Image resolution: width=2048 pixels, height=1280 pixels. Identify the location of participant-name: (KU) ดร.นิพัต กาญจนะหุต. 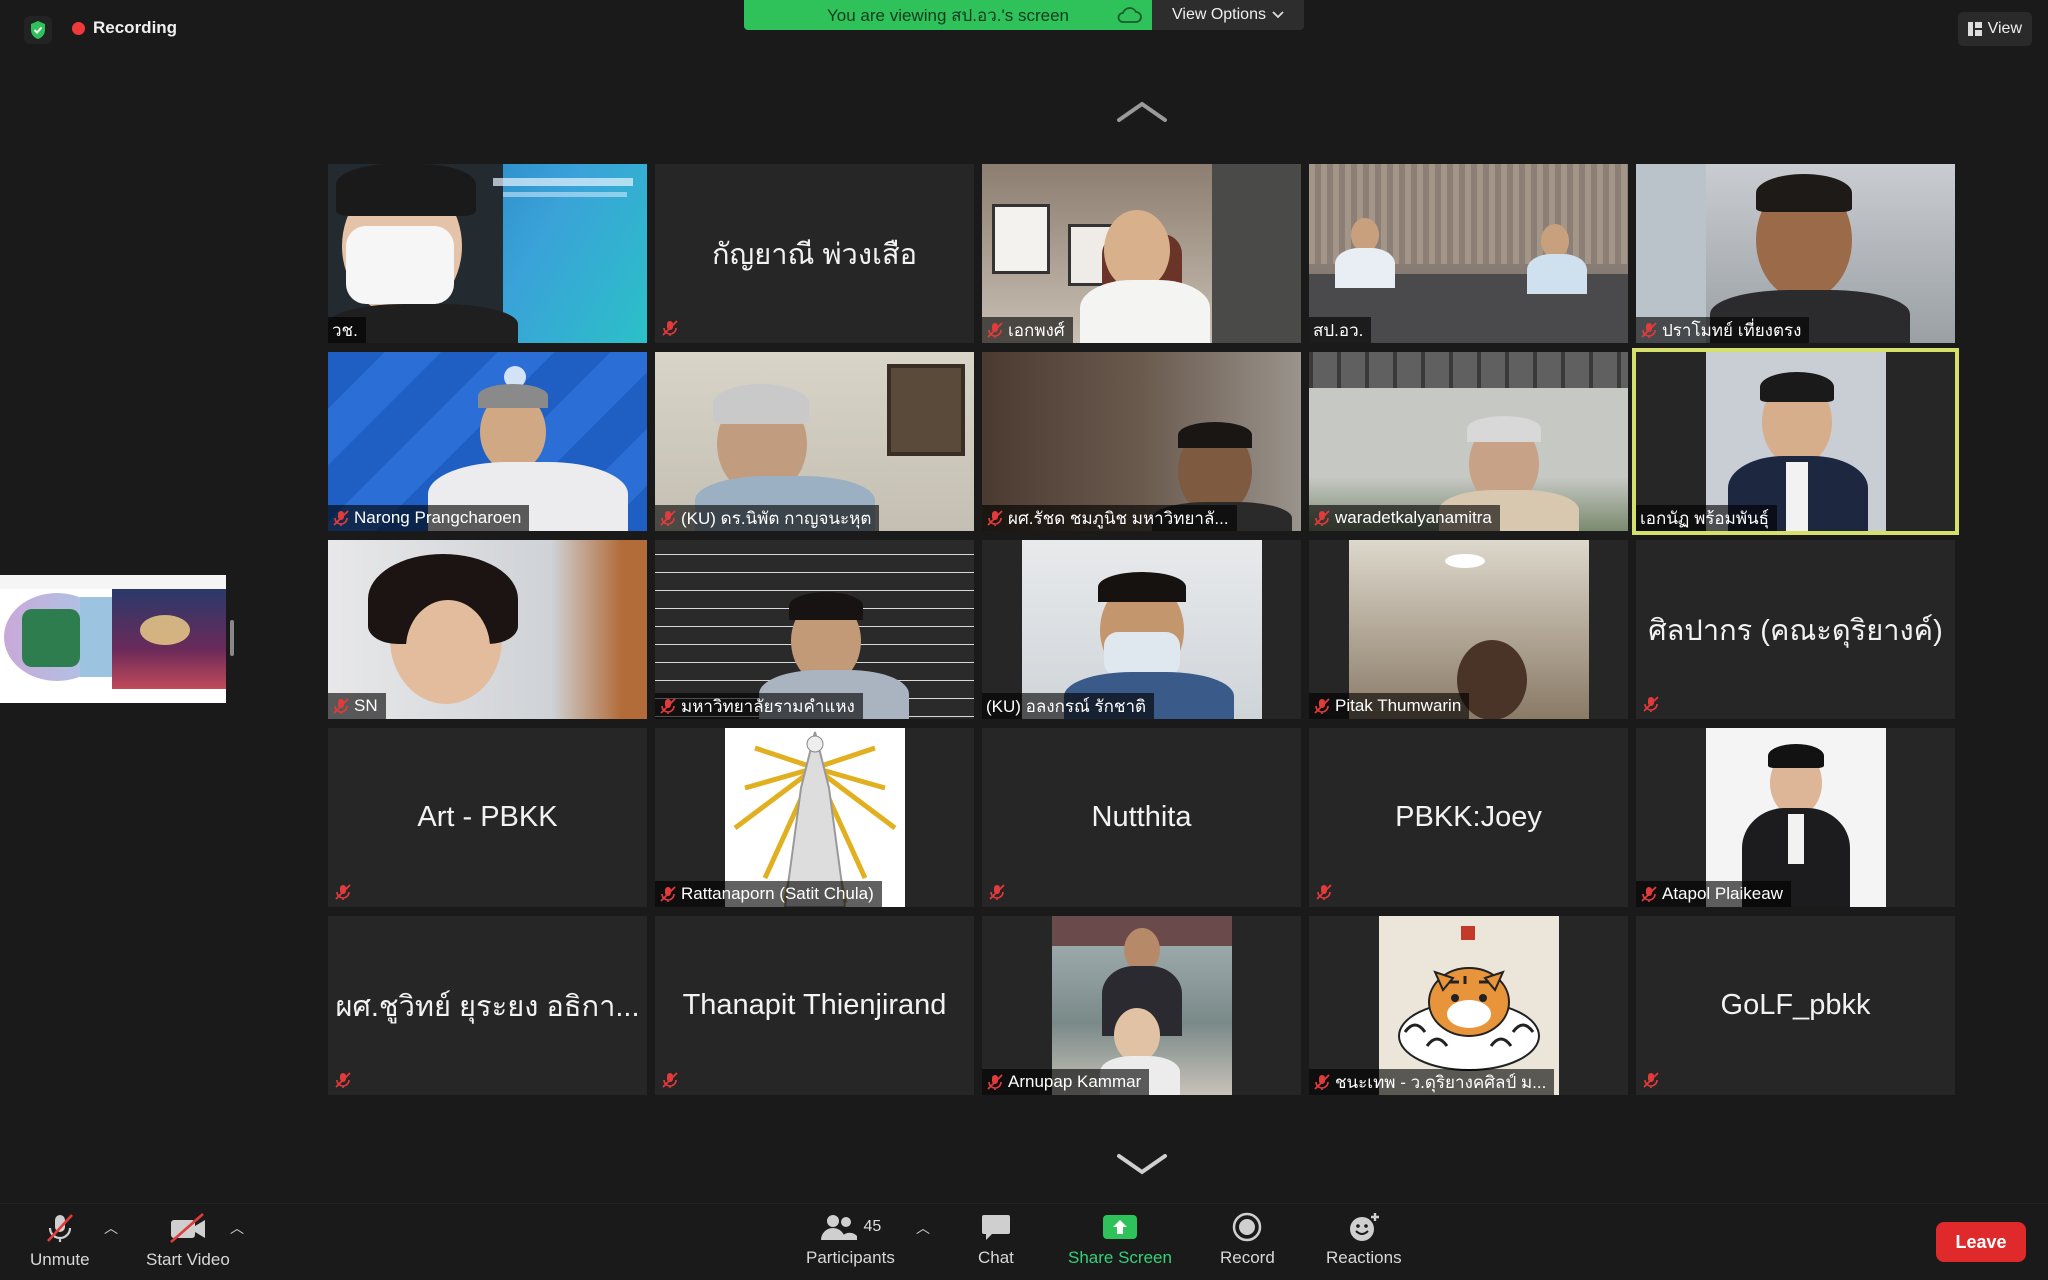
(776, 518).